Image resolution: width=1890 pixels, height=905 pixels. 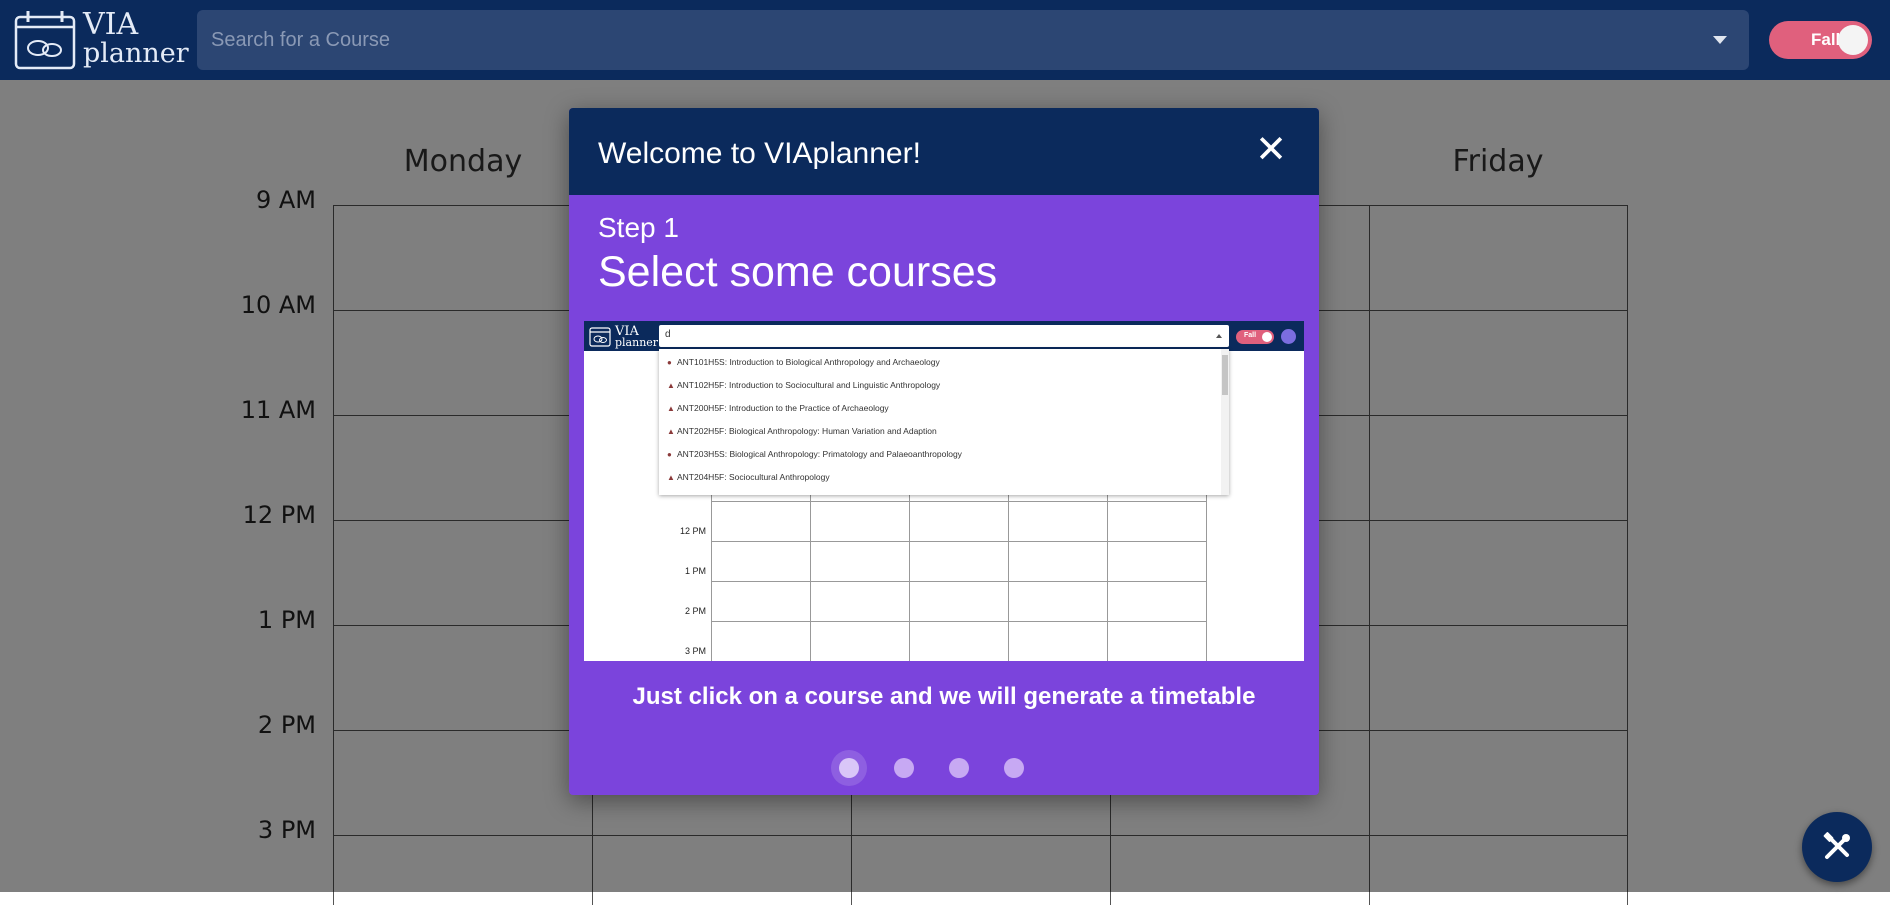 I want to click on via-planner-logo: VIA planner, so click(x=101, y=40).